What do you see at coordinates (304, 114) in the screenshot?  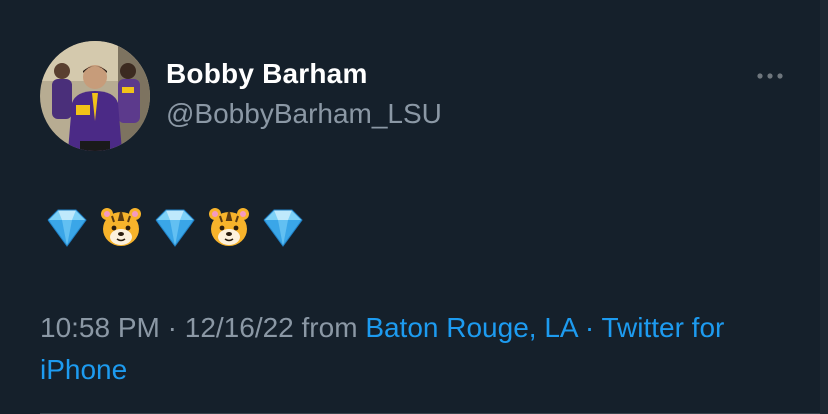 I see `user-handle: @BobbyBarham_LSU` at bounding box center [304, 114].